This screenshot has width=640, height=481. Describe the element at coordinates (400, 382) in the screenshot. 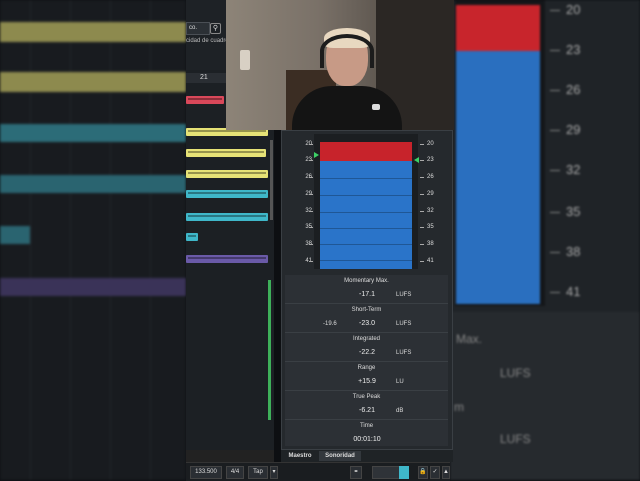

I see `range-unit: LU` at that location.